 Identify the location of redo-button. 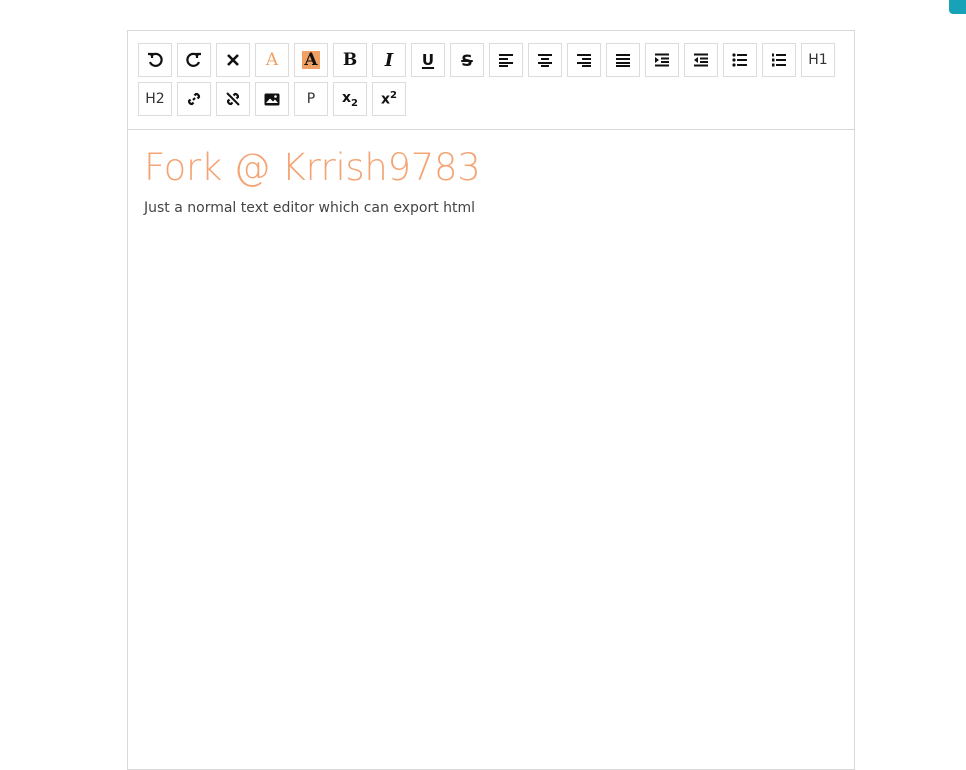
(194, 60).